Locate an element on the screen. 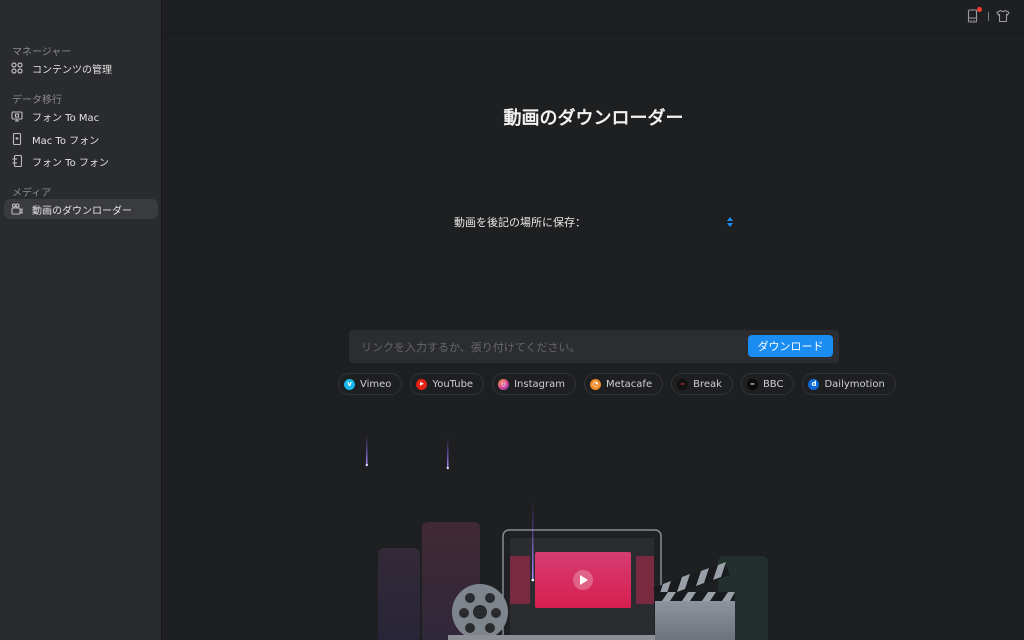  download-button: ダウンロード is located at coordinates (790, 346).